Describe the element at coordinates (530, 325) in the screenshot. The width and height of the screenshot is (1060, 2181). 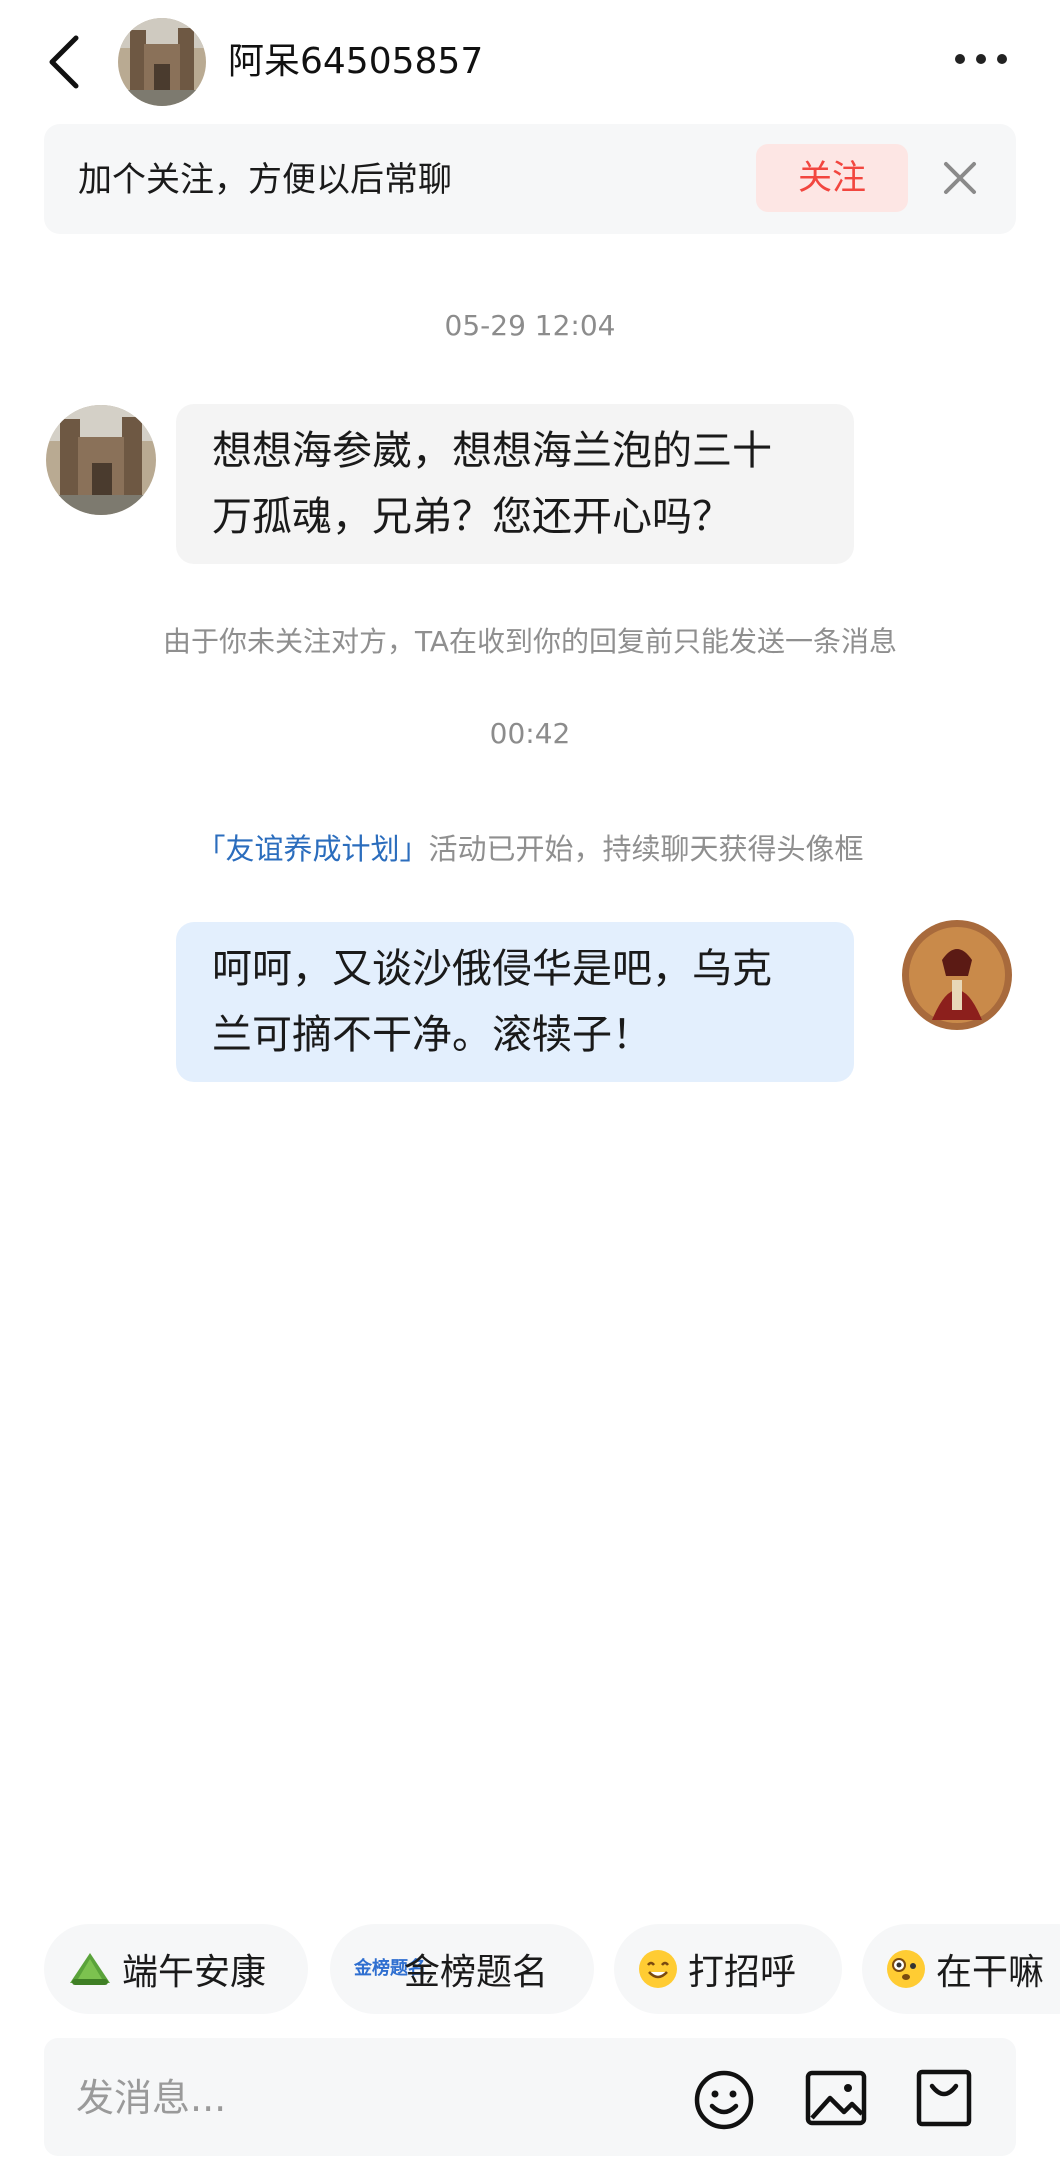
I see `timestamp: 05-29 12:04` at that location.